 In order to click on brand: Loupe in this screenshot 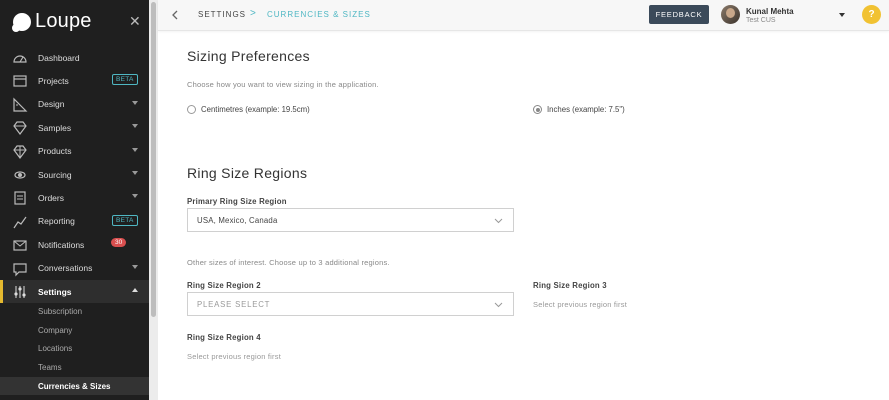, I will do `click(51, 21)`.